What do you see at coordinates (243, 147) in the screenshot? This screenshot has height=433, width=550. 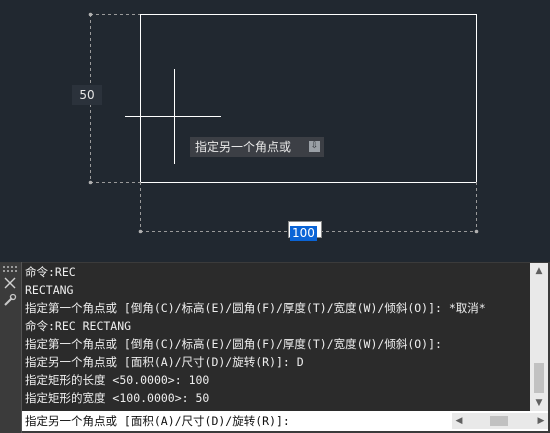 I see `tooltip-text: 指定另一个角点或` at bounding box center [243, 147].